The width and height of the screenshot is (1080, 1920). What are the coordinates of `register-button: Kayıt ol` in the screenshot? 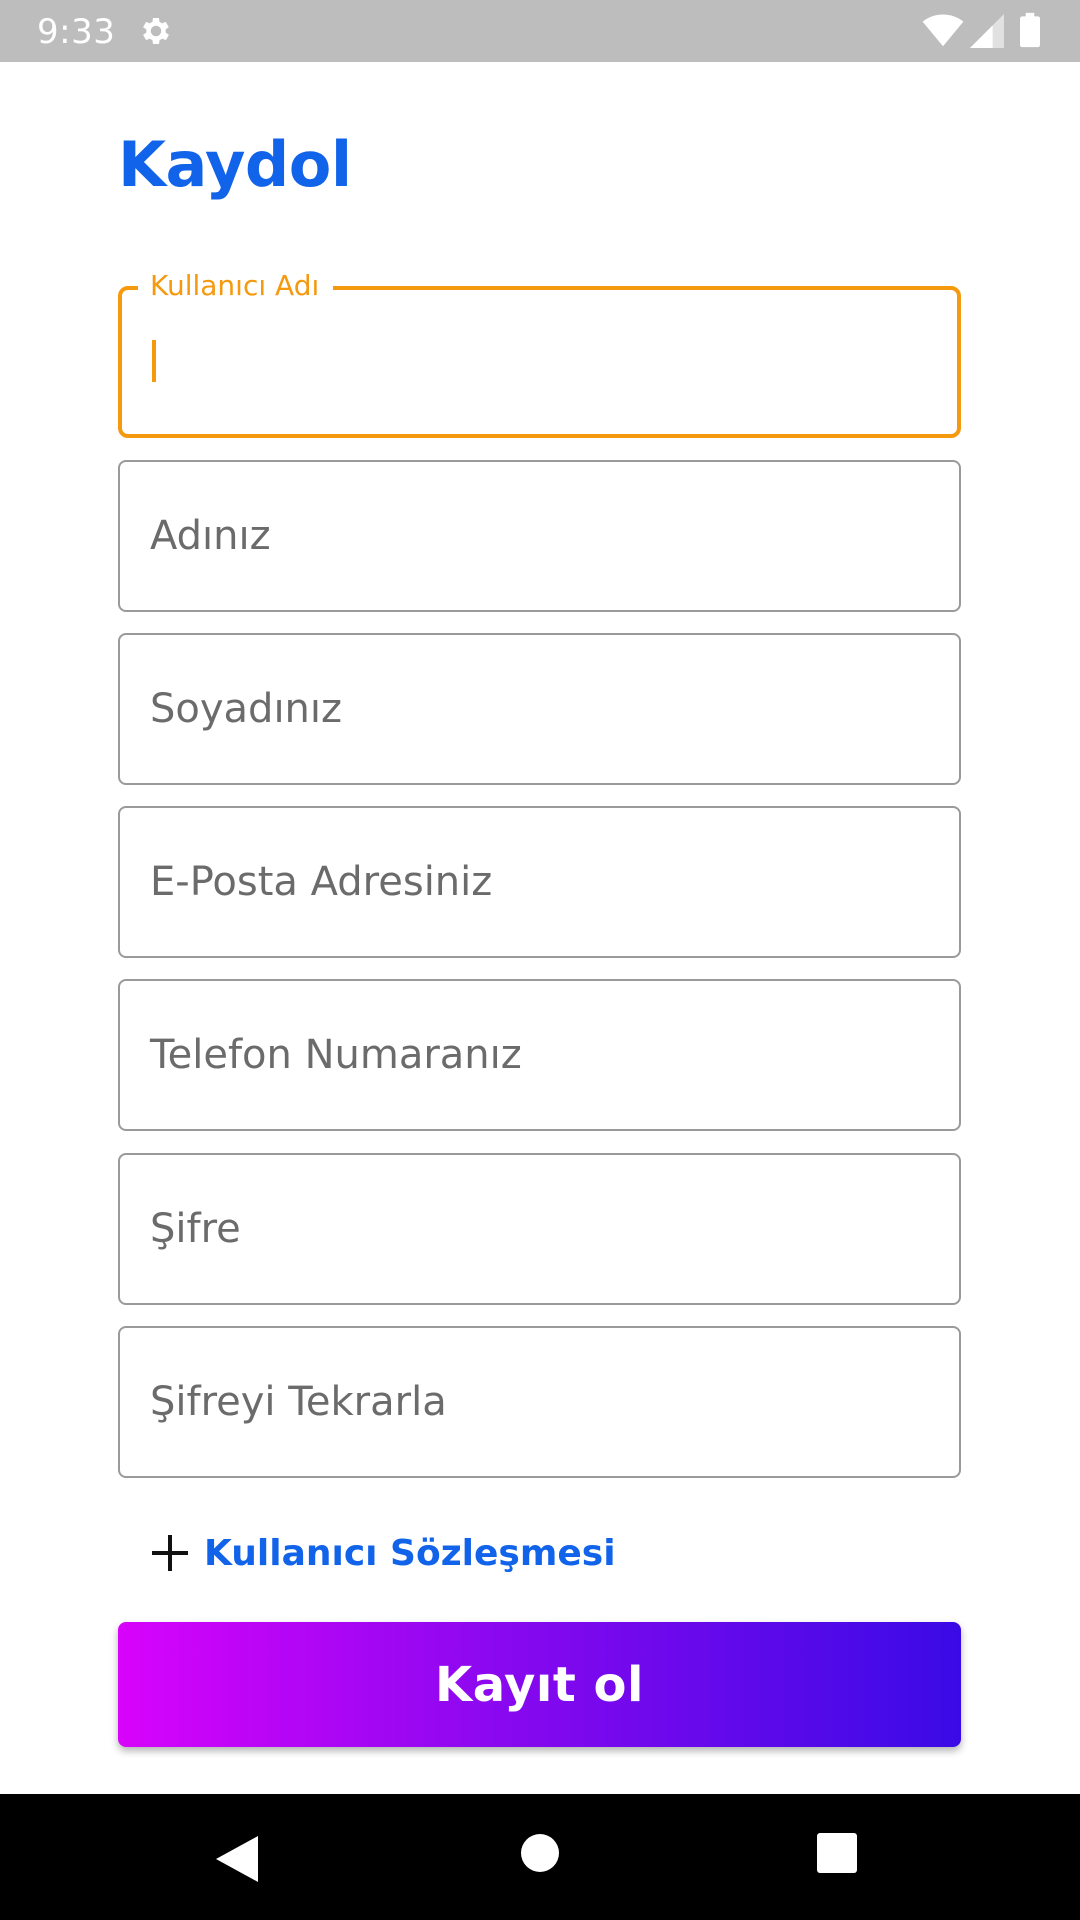 It's located at (539, 1684).